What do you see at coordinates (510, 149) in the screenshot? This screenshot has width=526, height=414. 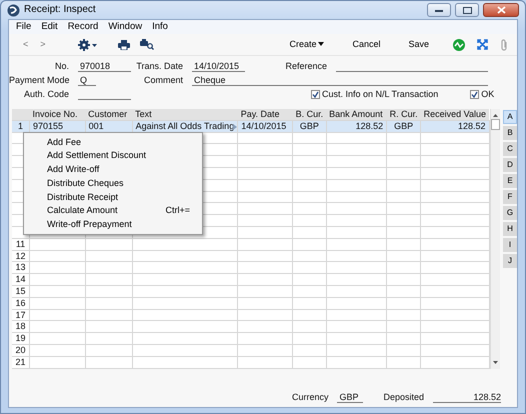 I see `side-tab: C` at bounding box center [510, 149].